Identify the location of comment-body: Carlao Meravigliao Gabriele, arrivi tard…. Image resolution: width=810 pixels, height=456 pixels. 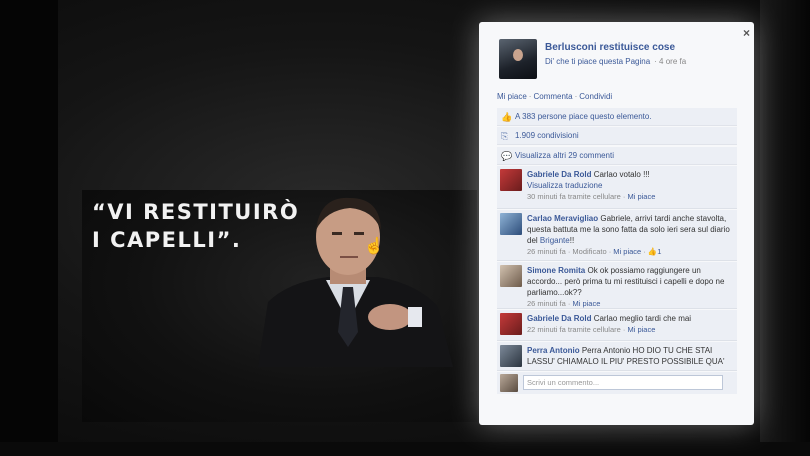
(629, 235).